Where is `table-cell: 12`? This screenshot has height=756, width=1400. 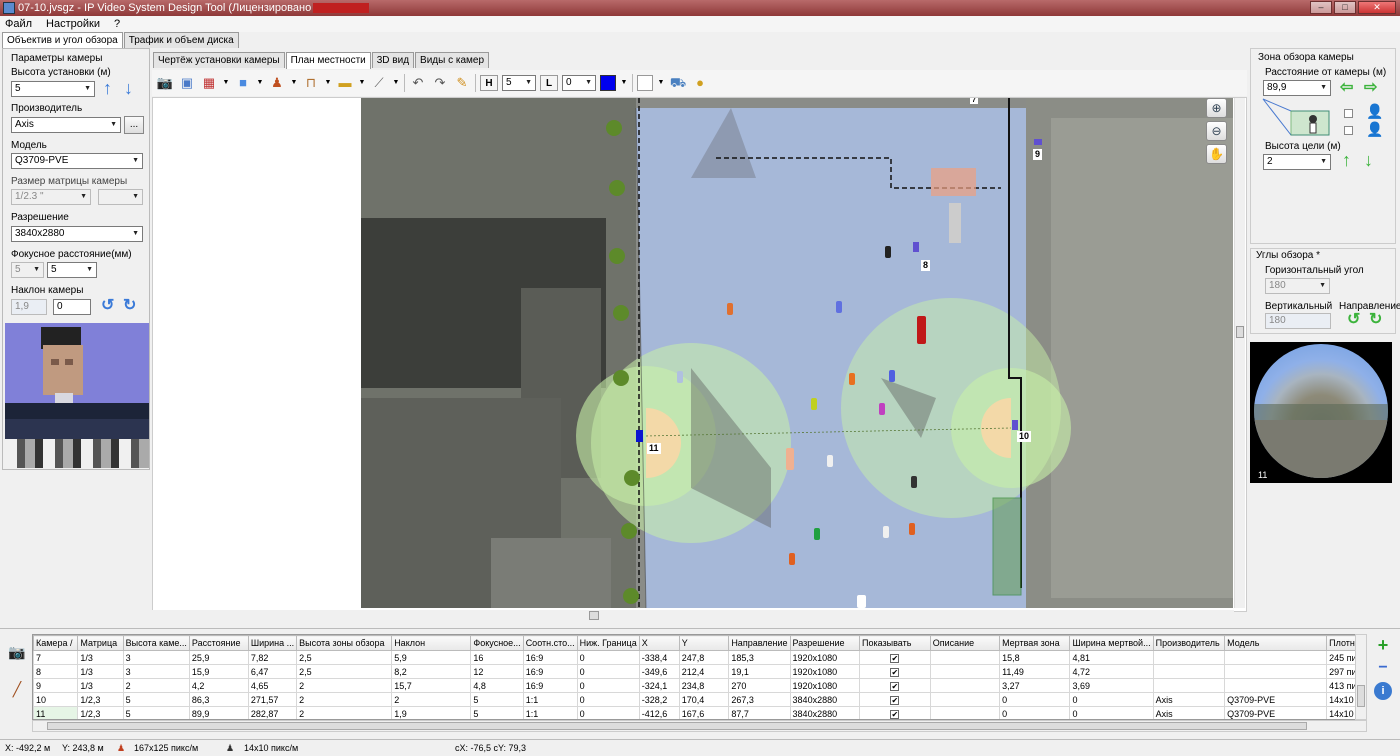
table-cell: 12 is located at coordinates (497, 671).